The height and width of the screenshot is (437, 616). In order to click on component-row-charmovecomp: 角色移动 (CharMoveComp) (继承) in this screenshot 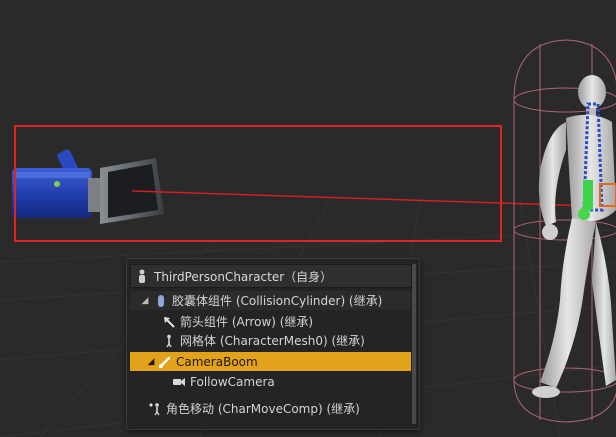, I will do `click(270, 408)`.